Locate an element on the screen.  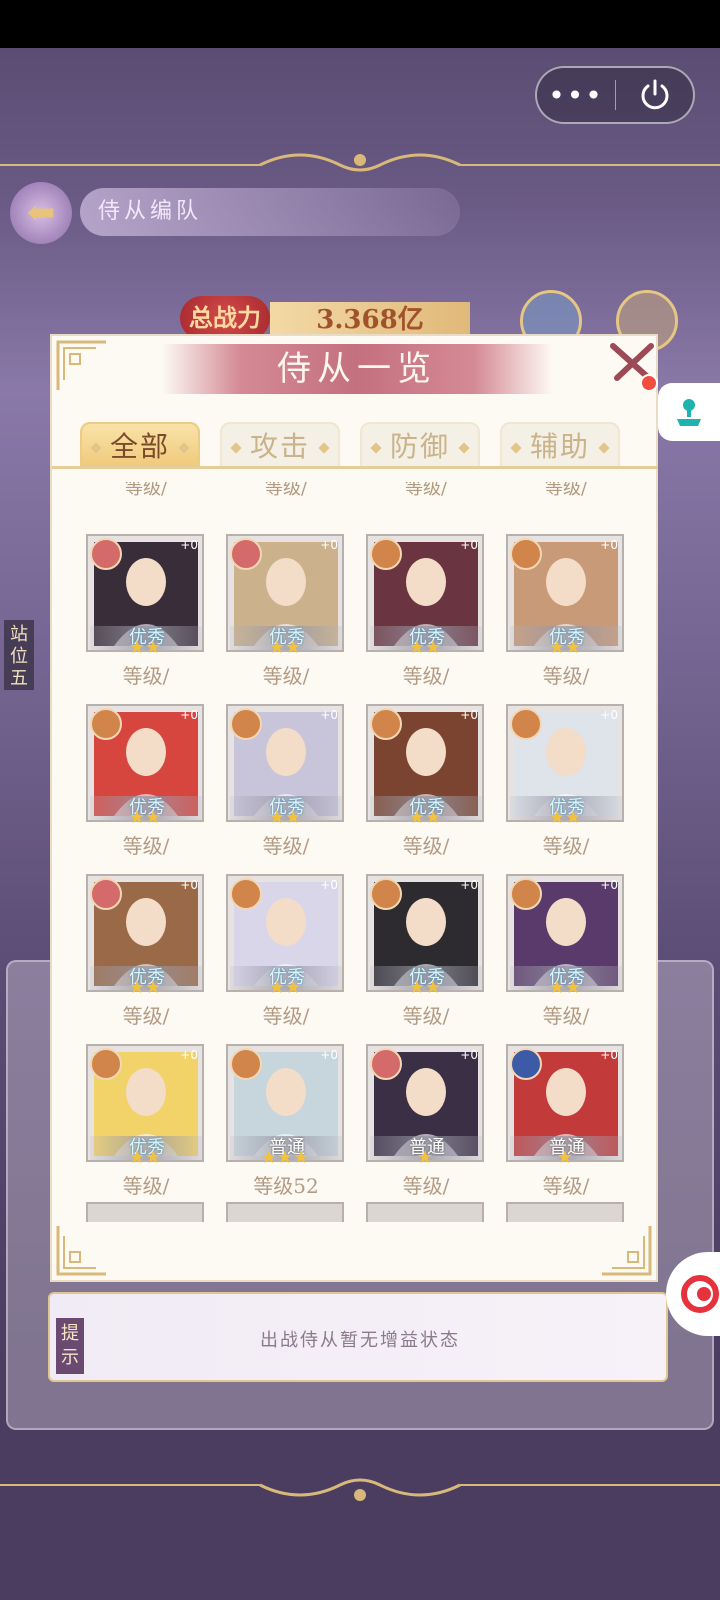
star-rating: ★ is located at coordinates (425, 1157).